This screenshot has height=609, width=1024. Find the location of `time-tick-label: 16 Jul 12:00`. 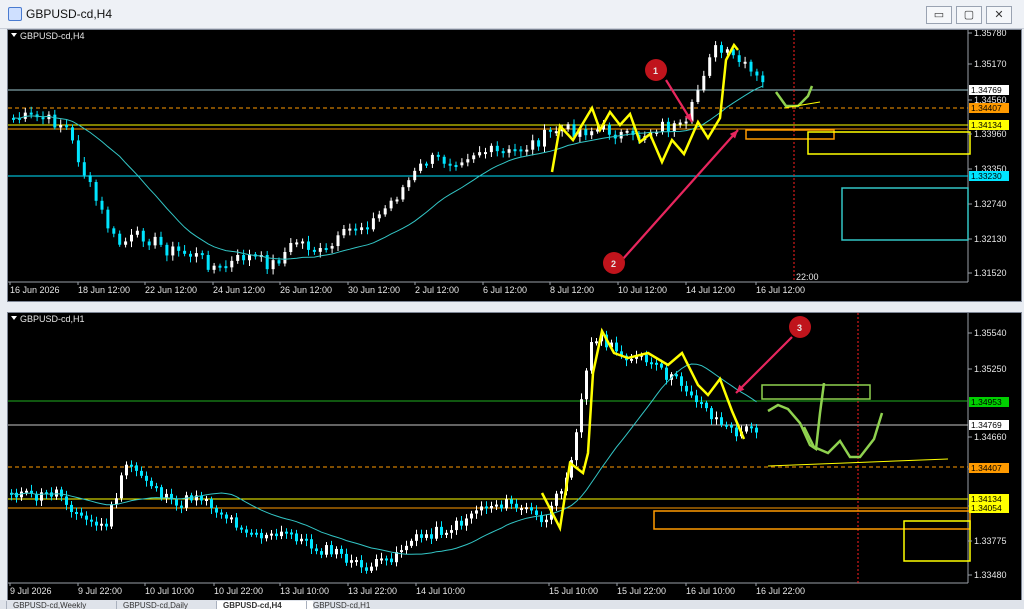

time-tick-label: 16 Jul 12:00 is located at coordinates (780, 290).